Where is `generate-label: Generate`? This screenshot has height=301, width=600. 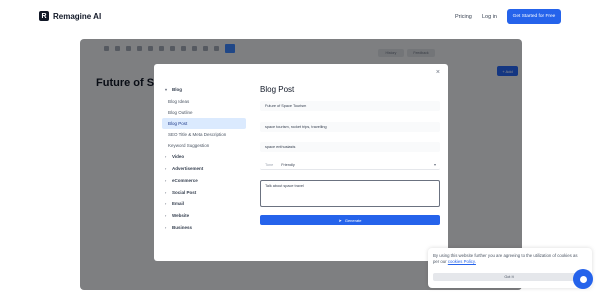
generate-label: Generate is located at coordinates (353, 220).